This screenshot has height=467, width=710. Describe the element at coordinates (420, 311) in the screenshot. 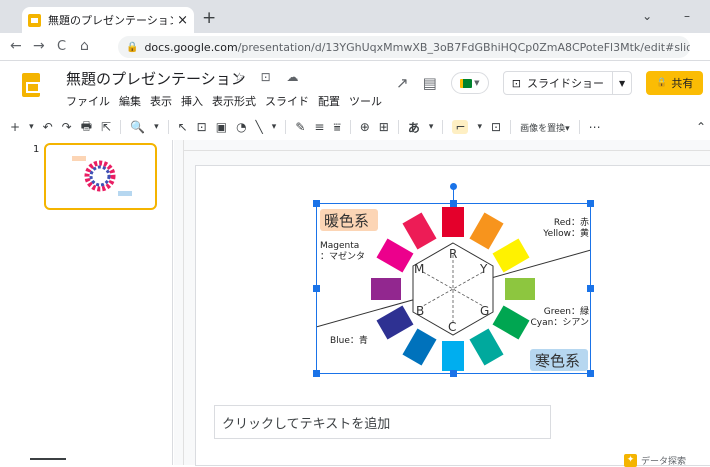

I see `letter-b: B` at that location.